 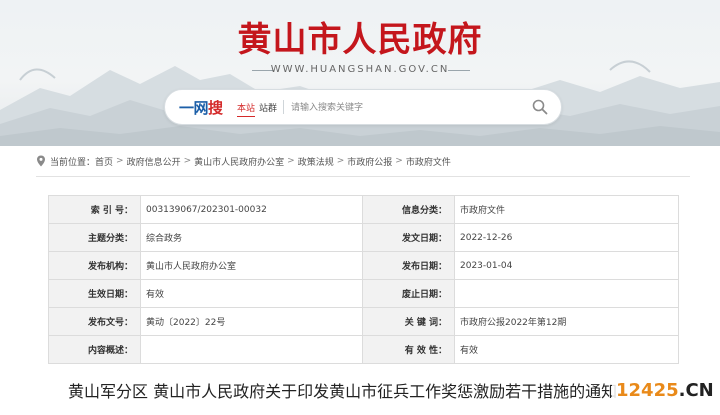 I want to click on index-number-value: 003139067/202301-00032, so click(x=251, y=209).